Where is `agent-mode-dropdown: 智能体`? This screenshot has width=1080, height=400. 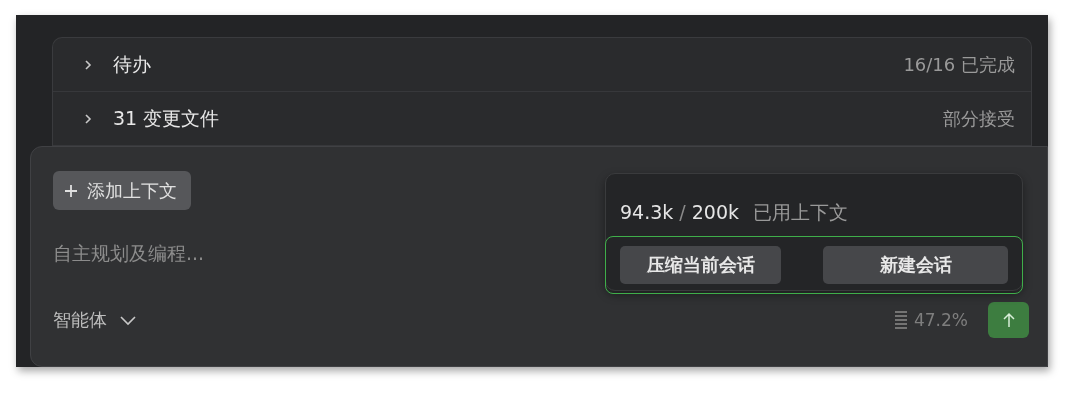
agent-mode-dropdown: 智能体 is located at coordinates (95, 320).